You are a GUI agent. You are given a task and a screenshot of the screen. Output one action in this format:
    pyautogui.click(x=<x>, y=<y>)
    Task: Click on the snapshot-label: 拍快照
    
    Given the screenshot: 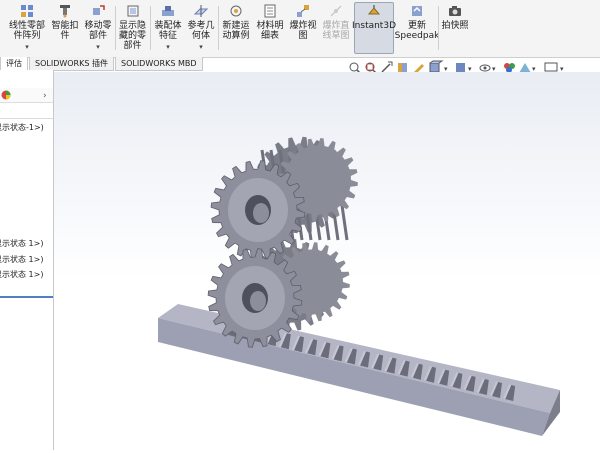 What is the action you would take?
    pyautogui.click(x=455, y=26)
    